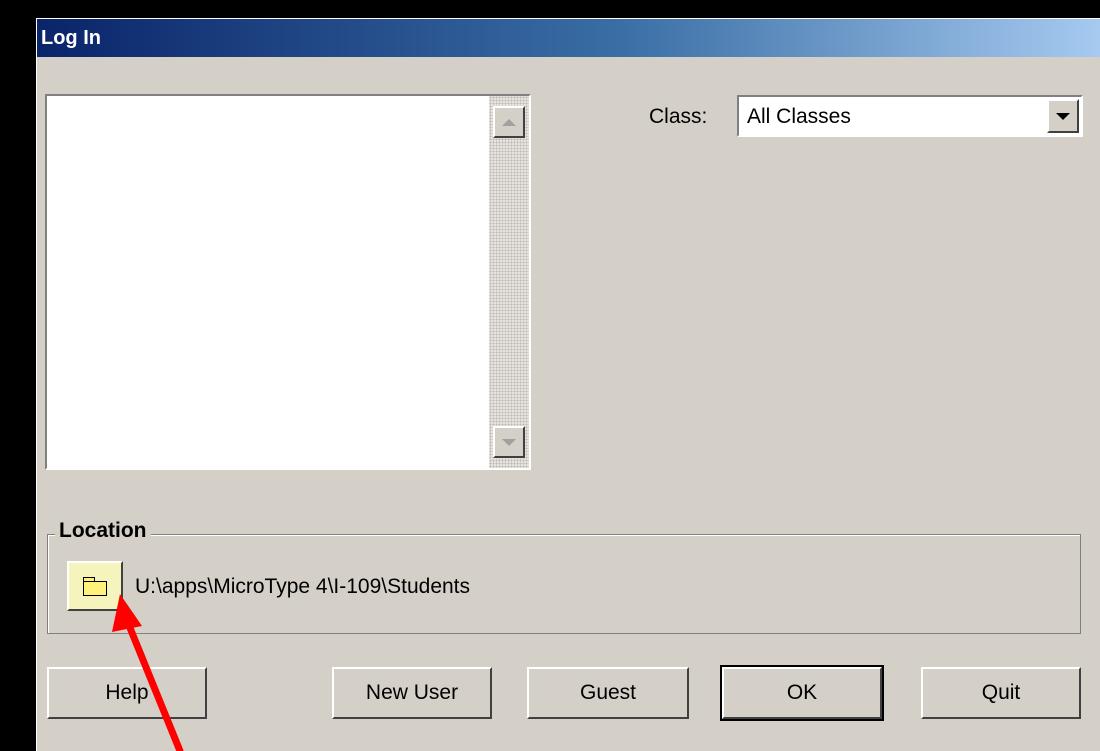 The height and width of the screenshot is (751, 1100). Describe the element at coordinates (802, 693) in the screenshot. I see `ok-button: OK` at that location.